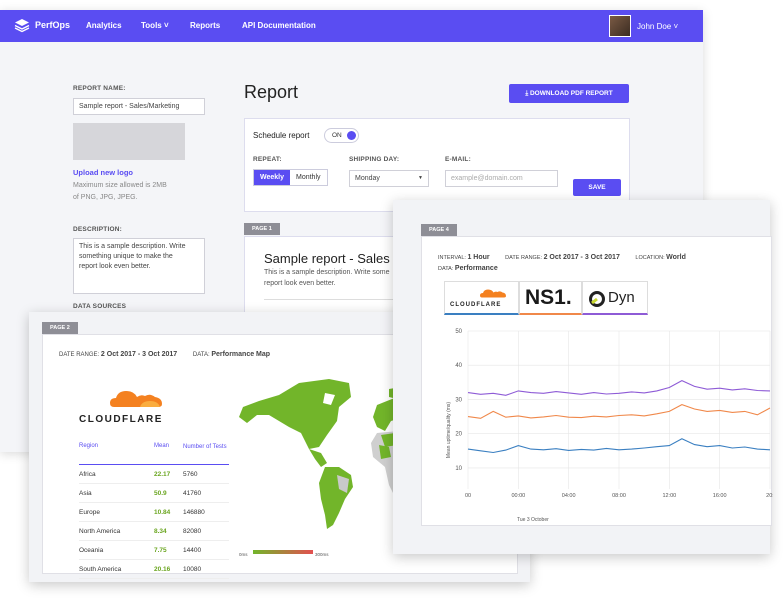 The width and height of the screenshot is (783, 600). I want to click on page2-tab: PAGE 2, so click(60, 328).